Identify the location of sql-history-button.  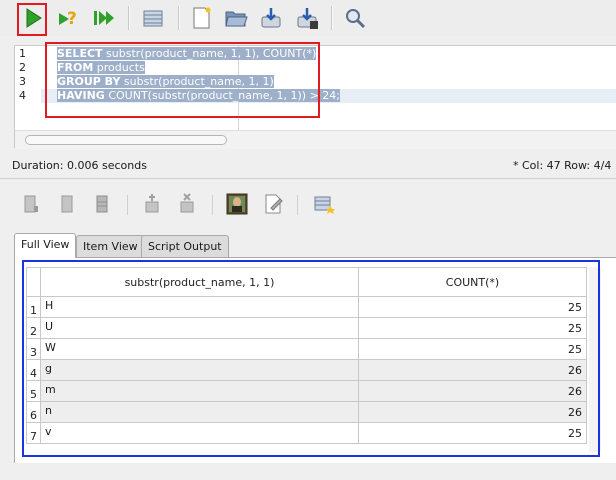
(153, 18).